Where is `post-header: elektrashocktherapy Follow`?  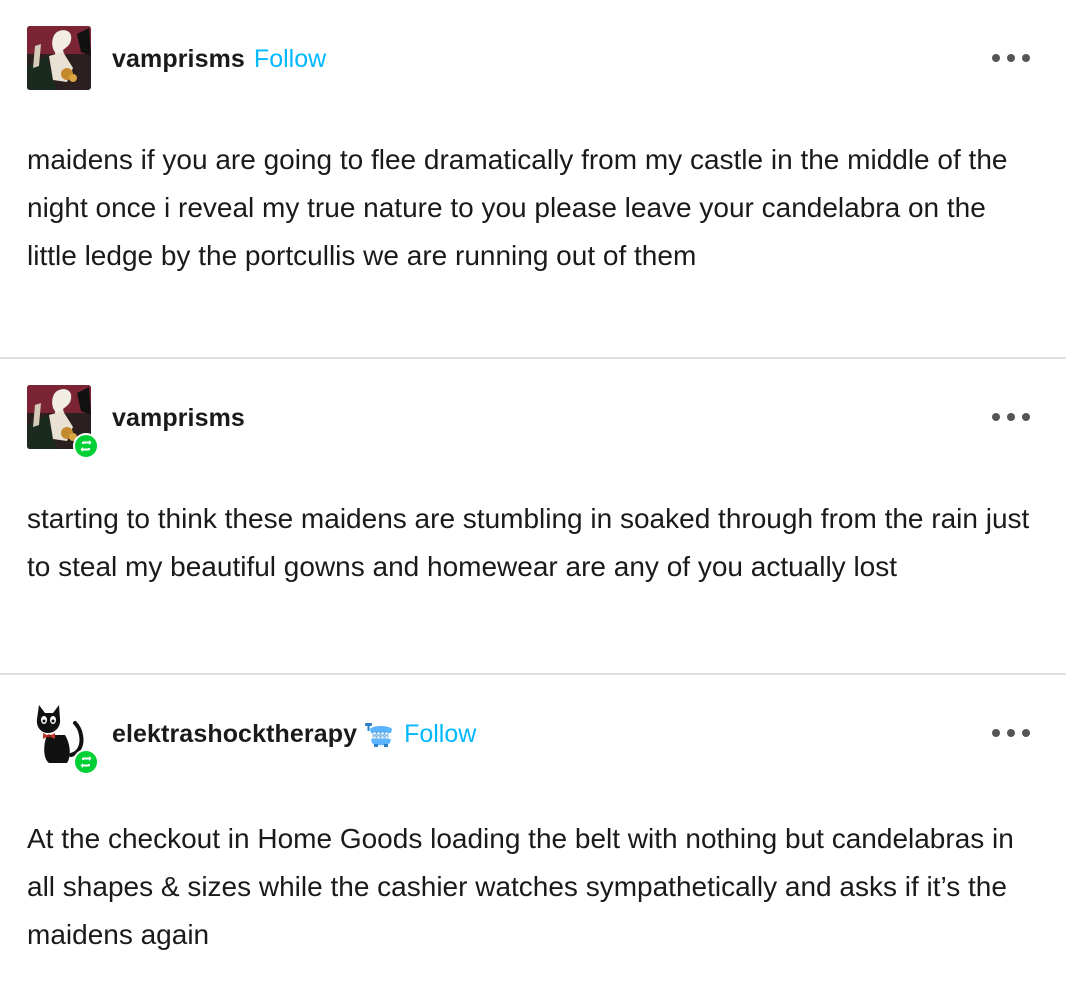 post-header: elektrashocktherapy Follow is located at coordinates (294, 734).